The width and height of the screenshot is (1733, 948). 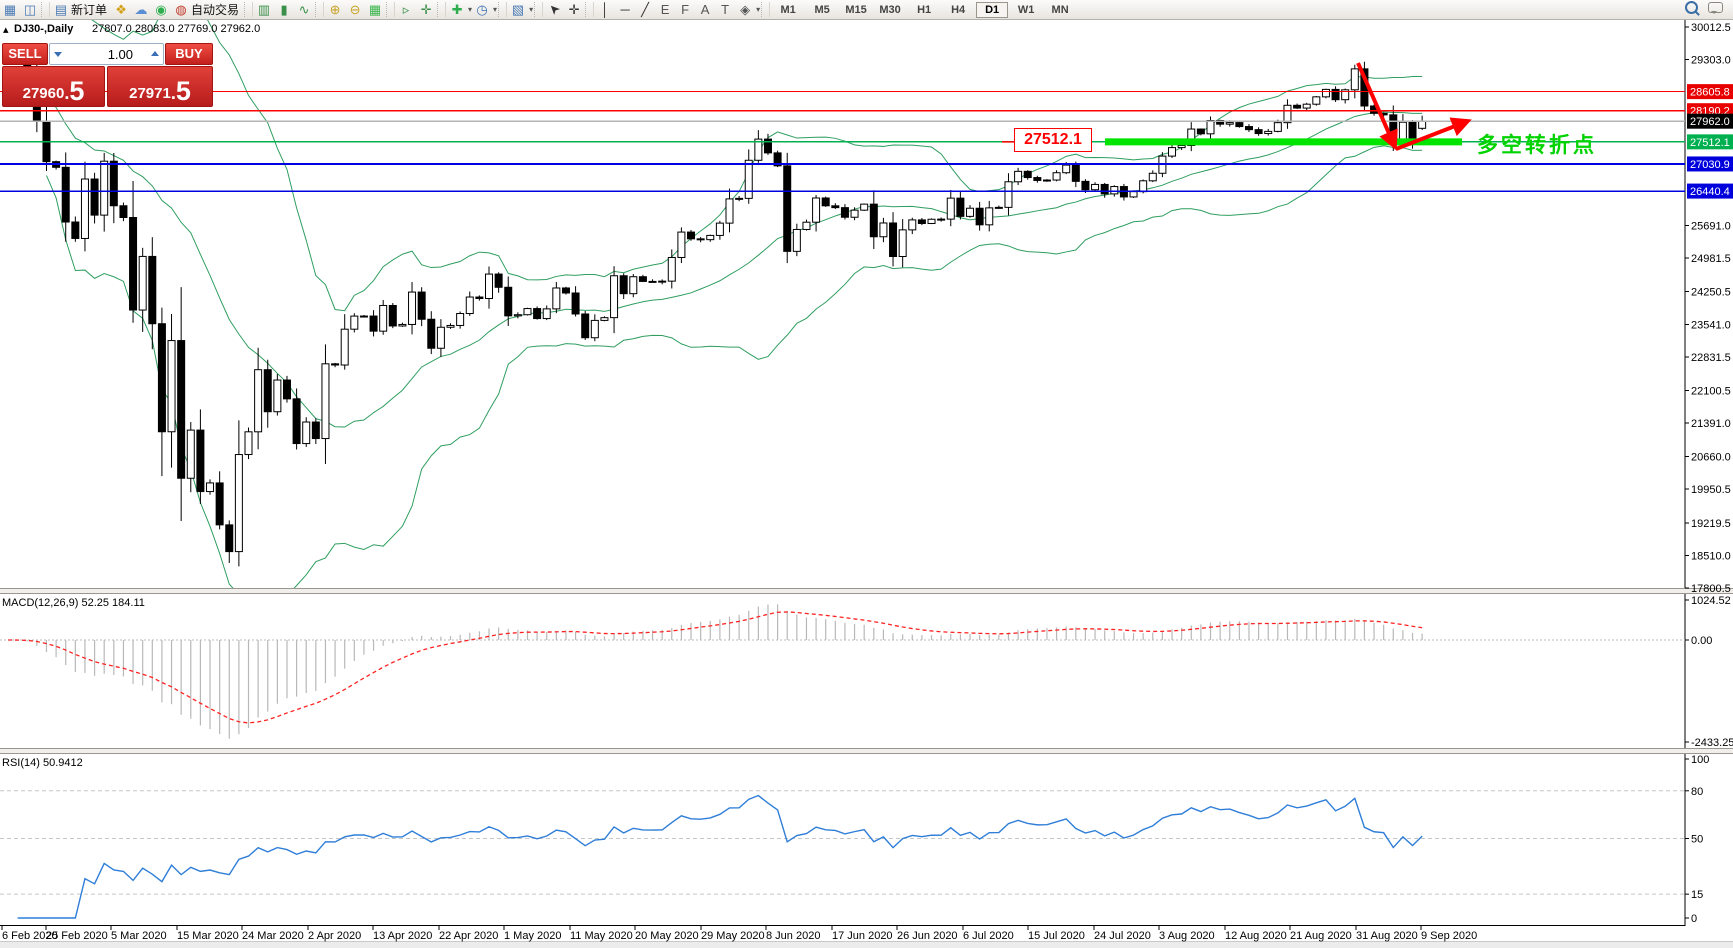 What do you see at coordinates (574, 9) in the screenshot?
I see `crosshair-icon: ✛` at bounding box center [574, 9].